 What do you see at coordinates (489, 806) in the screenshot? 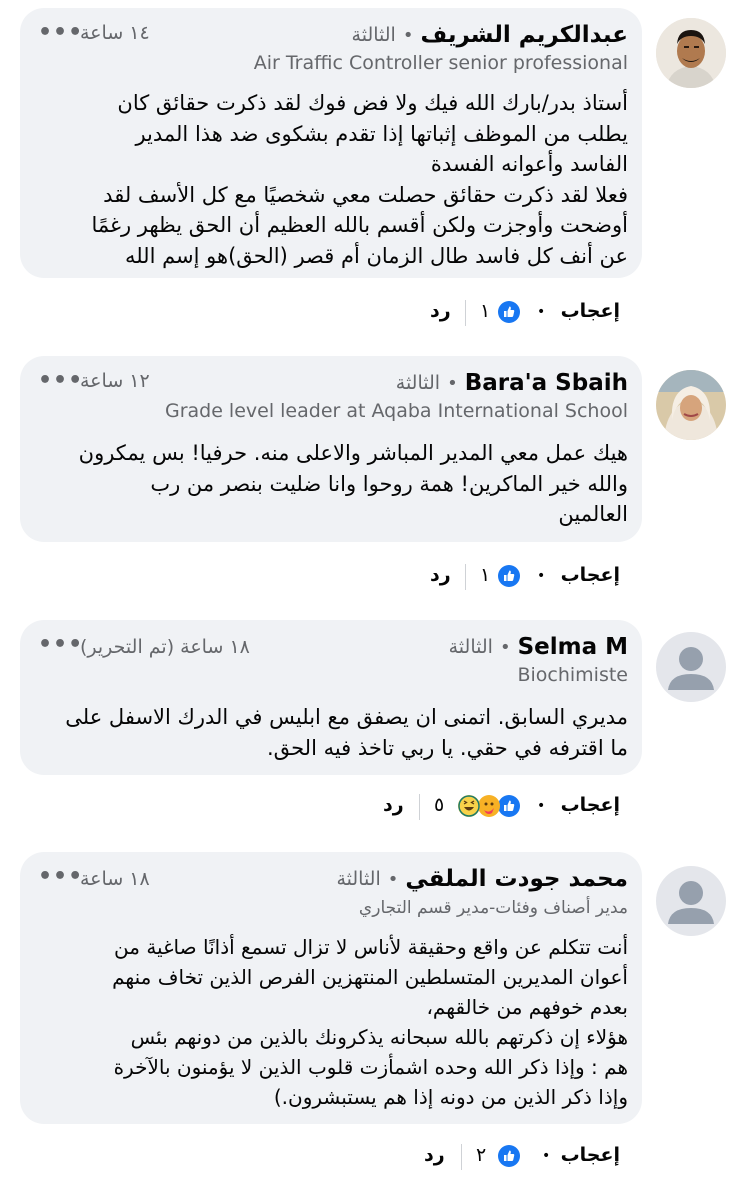
I see `care-reaction-icon` at bounding box center [489, 806].